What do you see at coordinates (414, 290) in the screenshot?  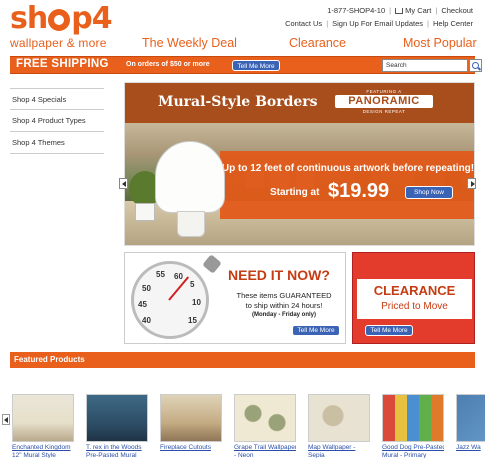 I see `clearance-title: CLEARANCE` at bounding box center [414, 290].